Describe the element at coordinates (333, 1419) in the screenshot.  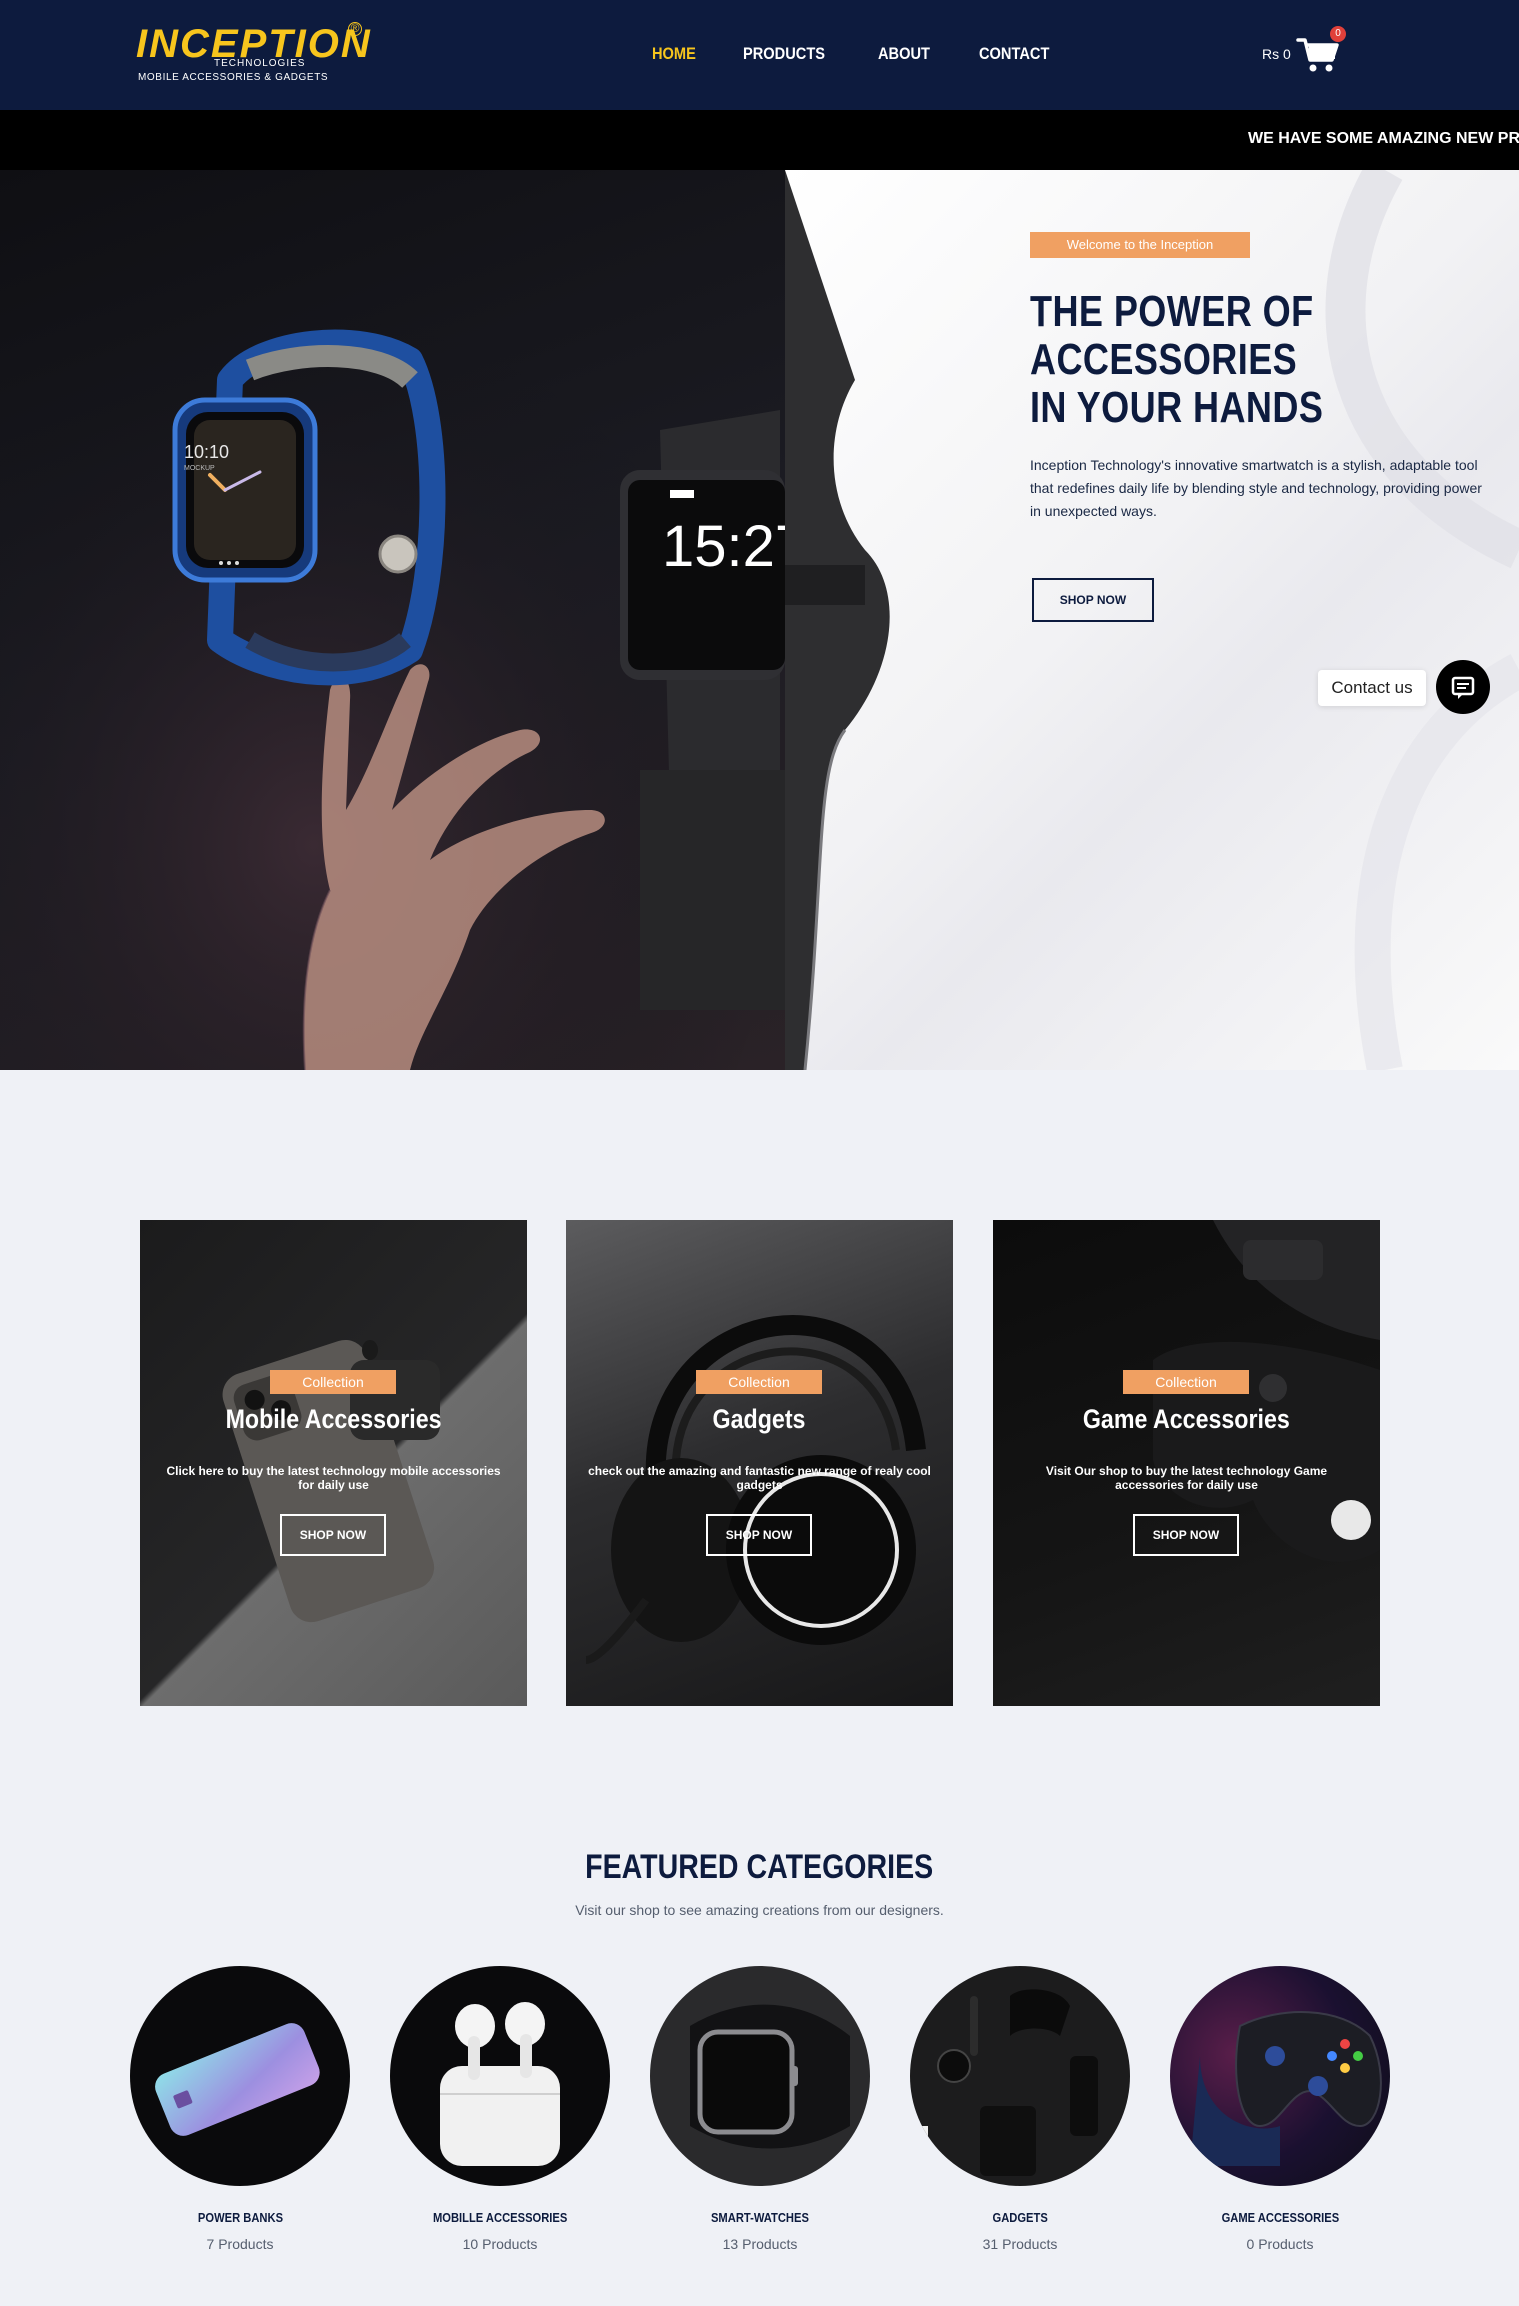
I see `collection-title: Mobile Accessories` at that location.